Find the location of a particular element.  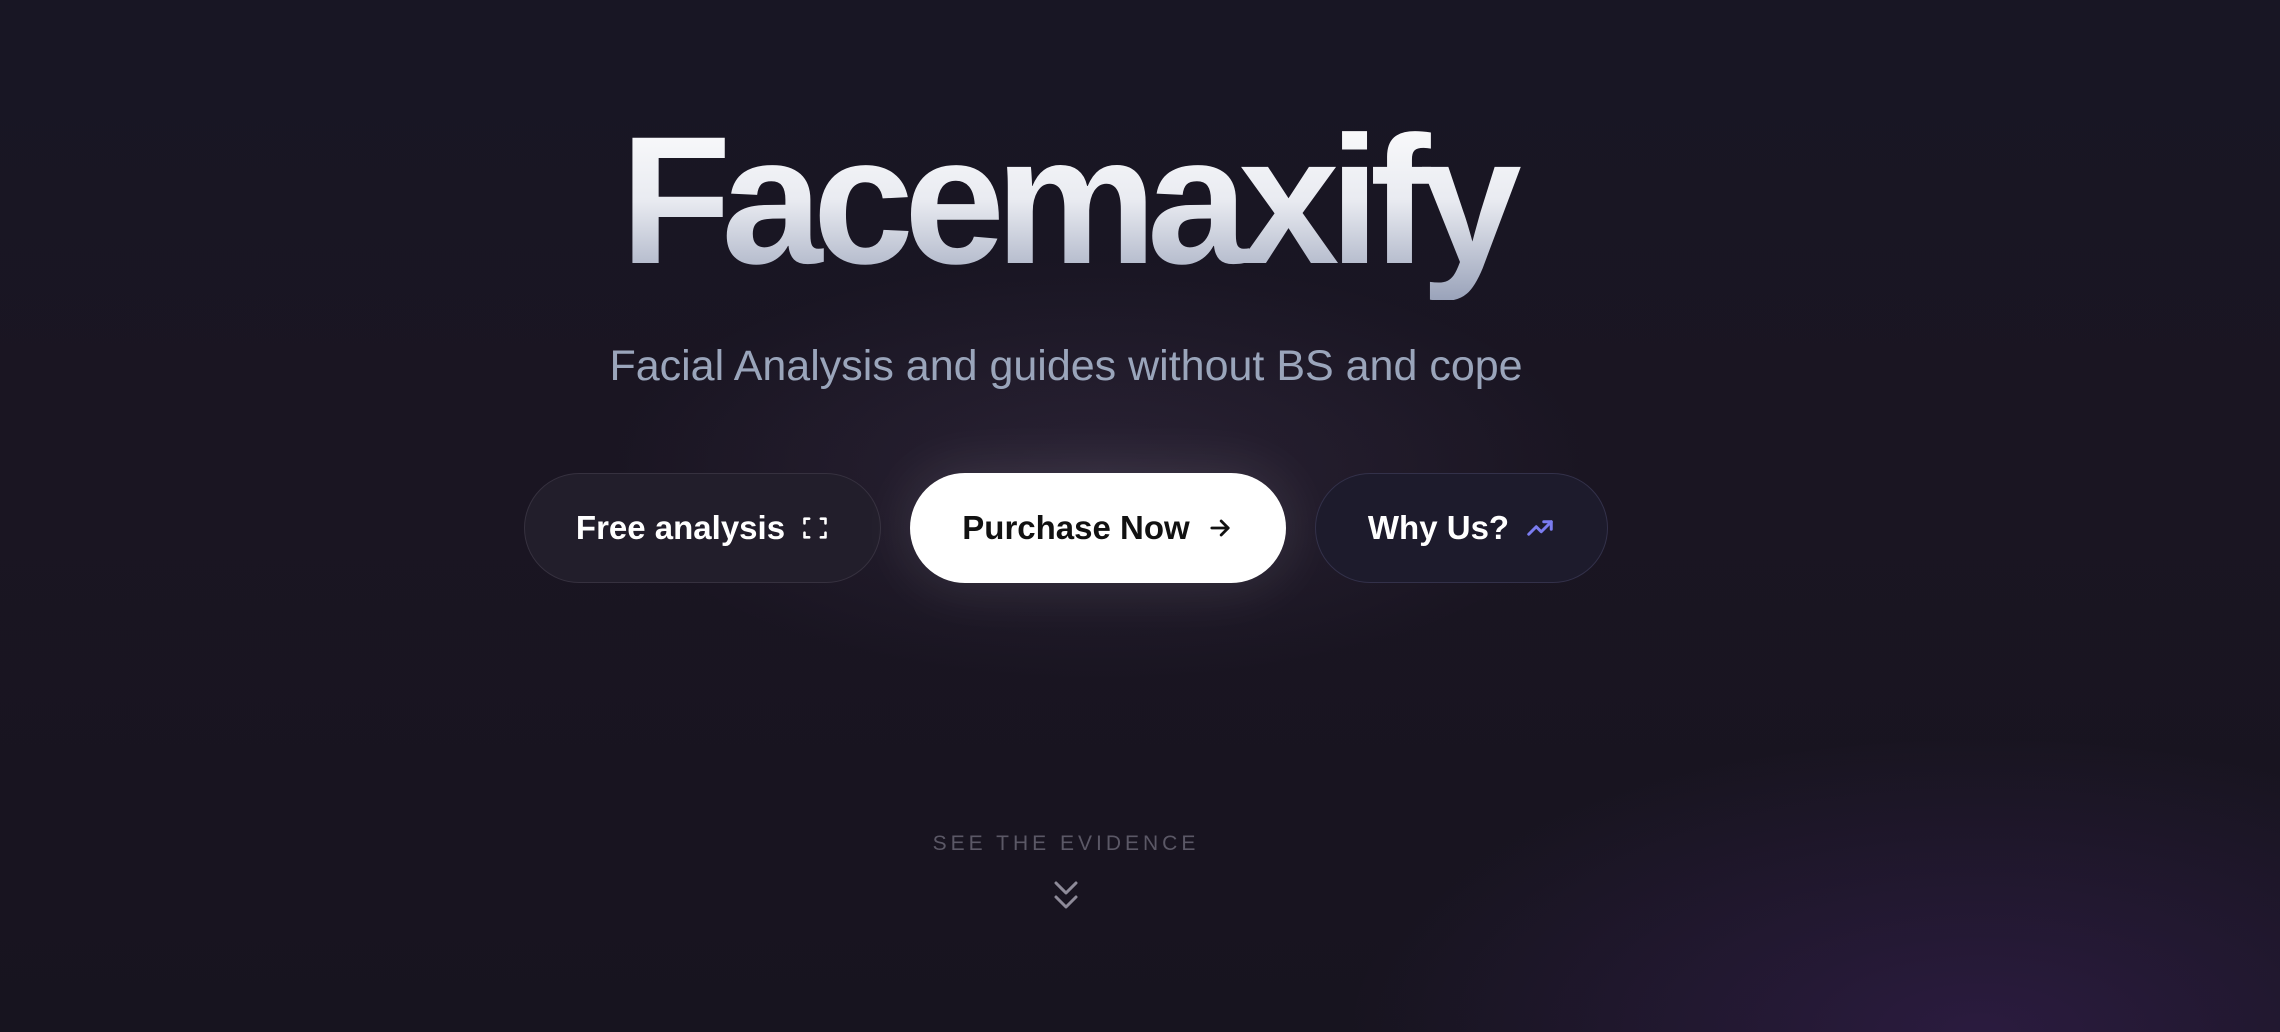

chevrons-down-icon is located at coordinates (1066, 896).